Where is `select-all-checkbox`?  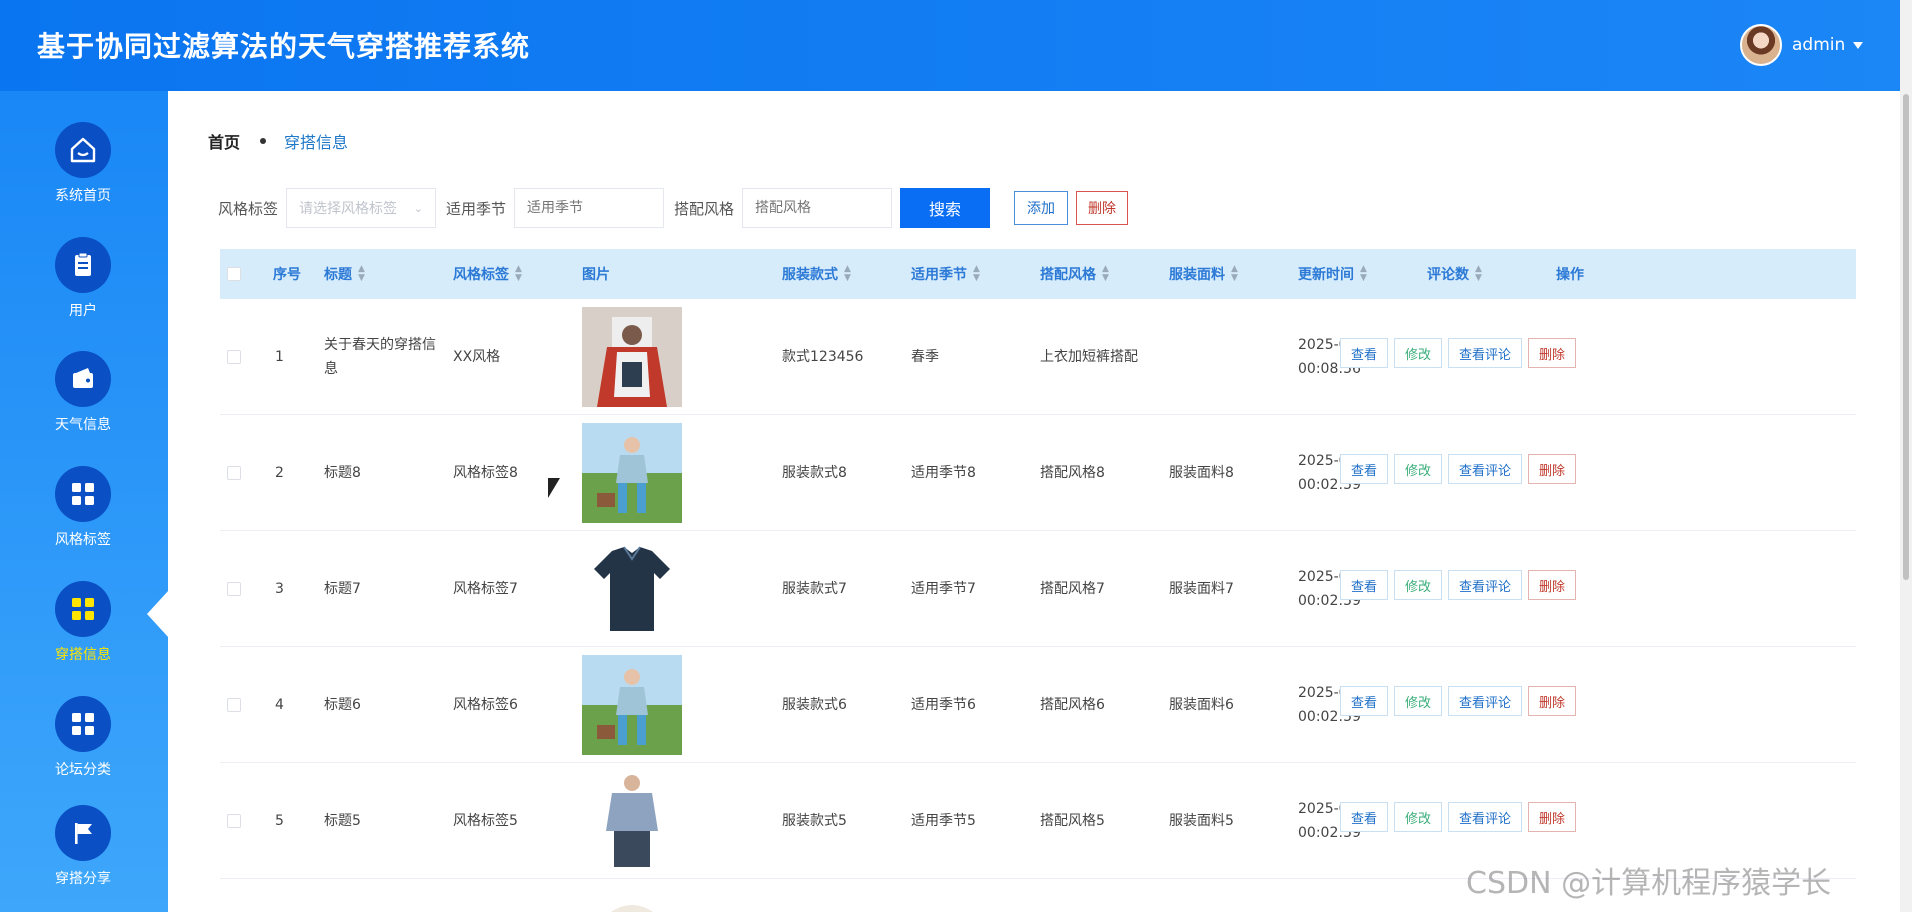 select-all-checkbox is located at coordinates (234, 274).